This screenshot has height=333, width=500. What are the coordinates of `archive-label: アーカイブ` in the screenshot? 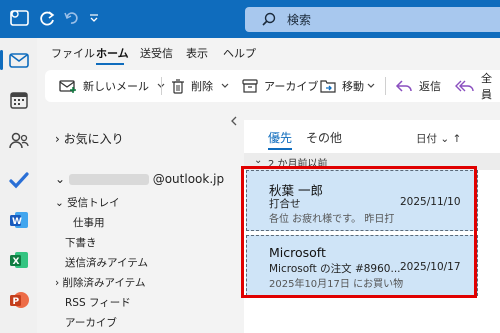 It's located at (291, 86).